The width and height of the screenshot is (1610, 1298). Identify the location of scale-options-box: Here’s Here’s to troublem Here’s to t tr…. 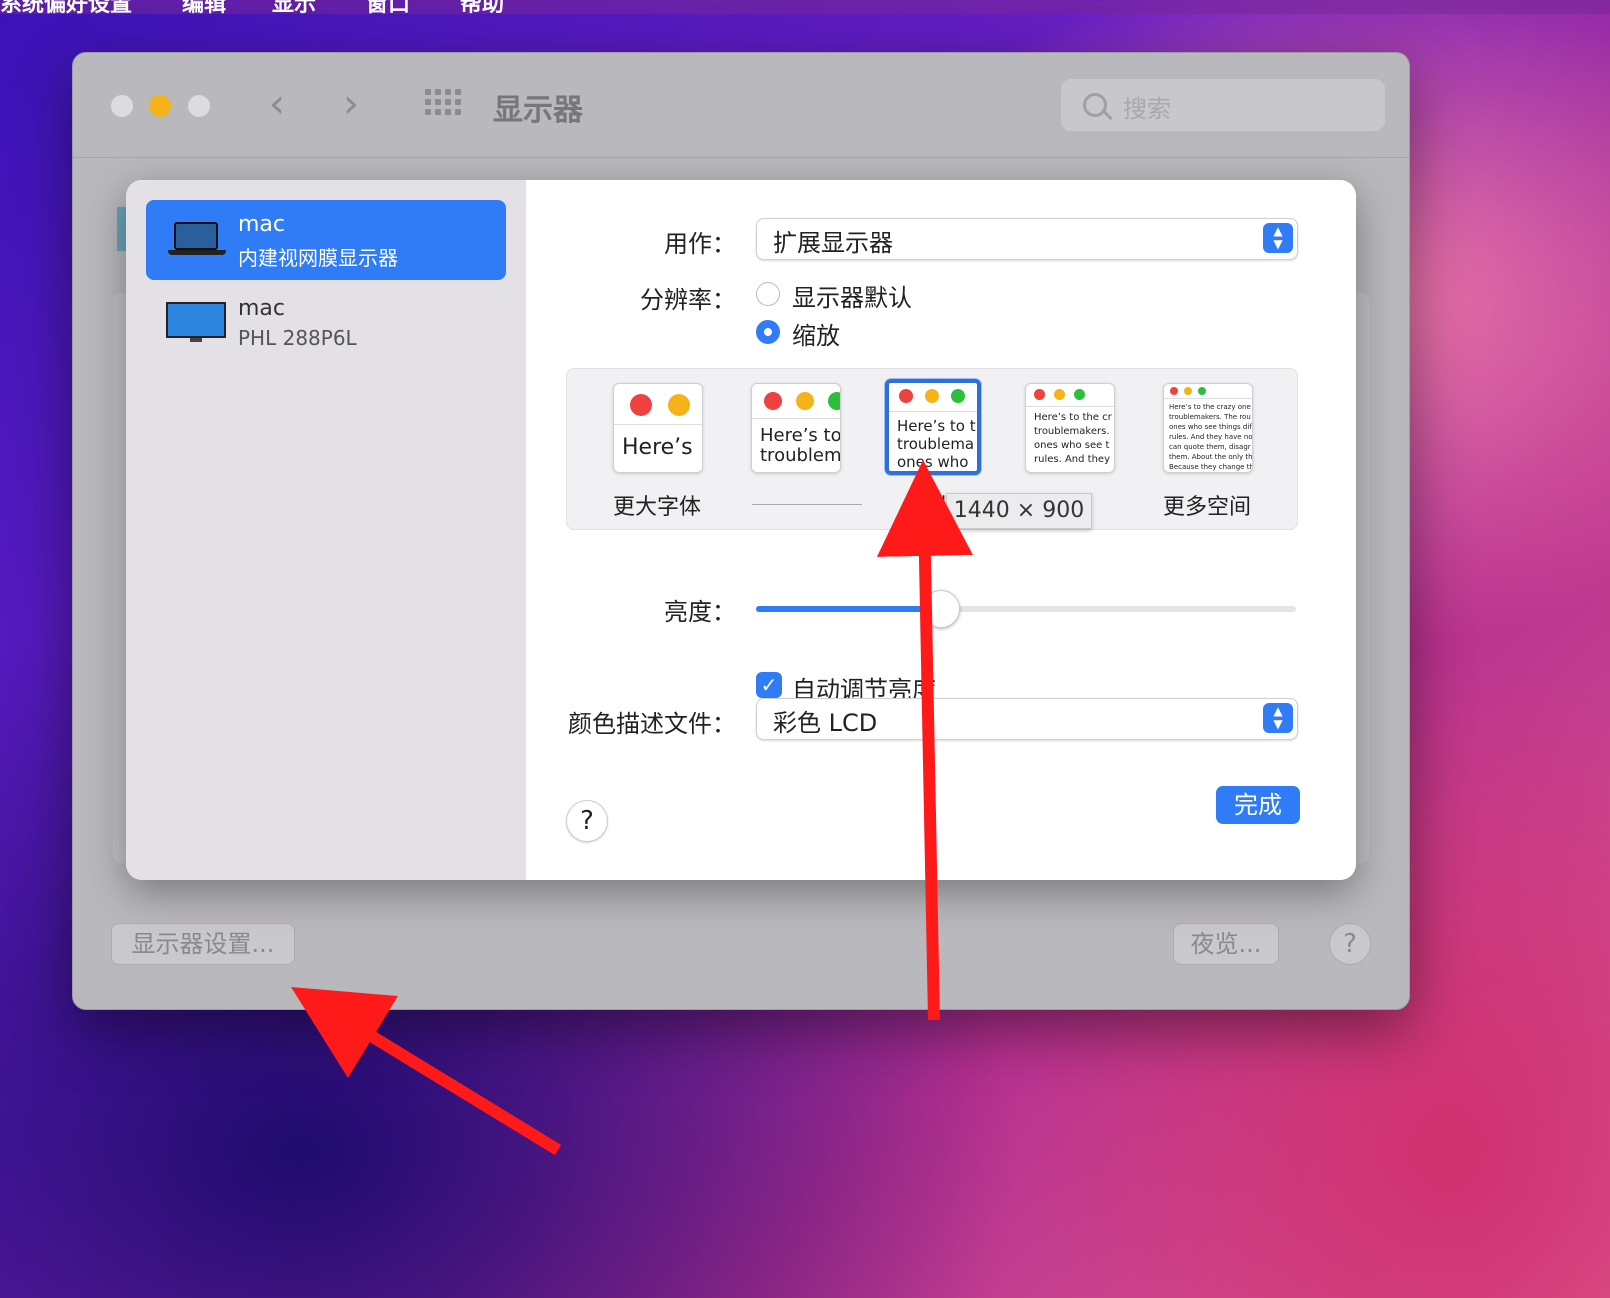
(932, 449).